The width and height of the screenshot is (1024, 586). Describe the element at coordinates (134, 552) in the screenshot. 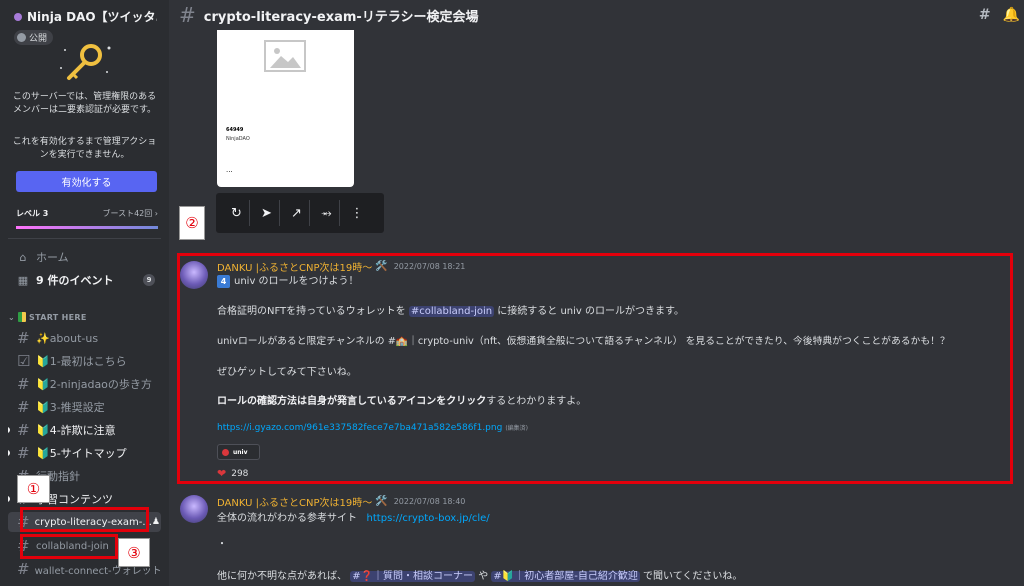

I see `annotation-number-3: ③` at that location.